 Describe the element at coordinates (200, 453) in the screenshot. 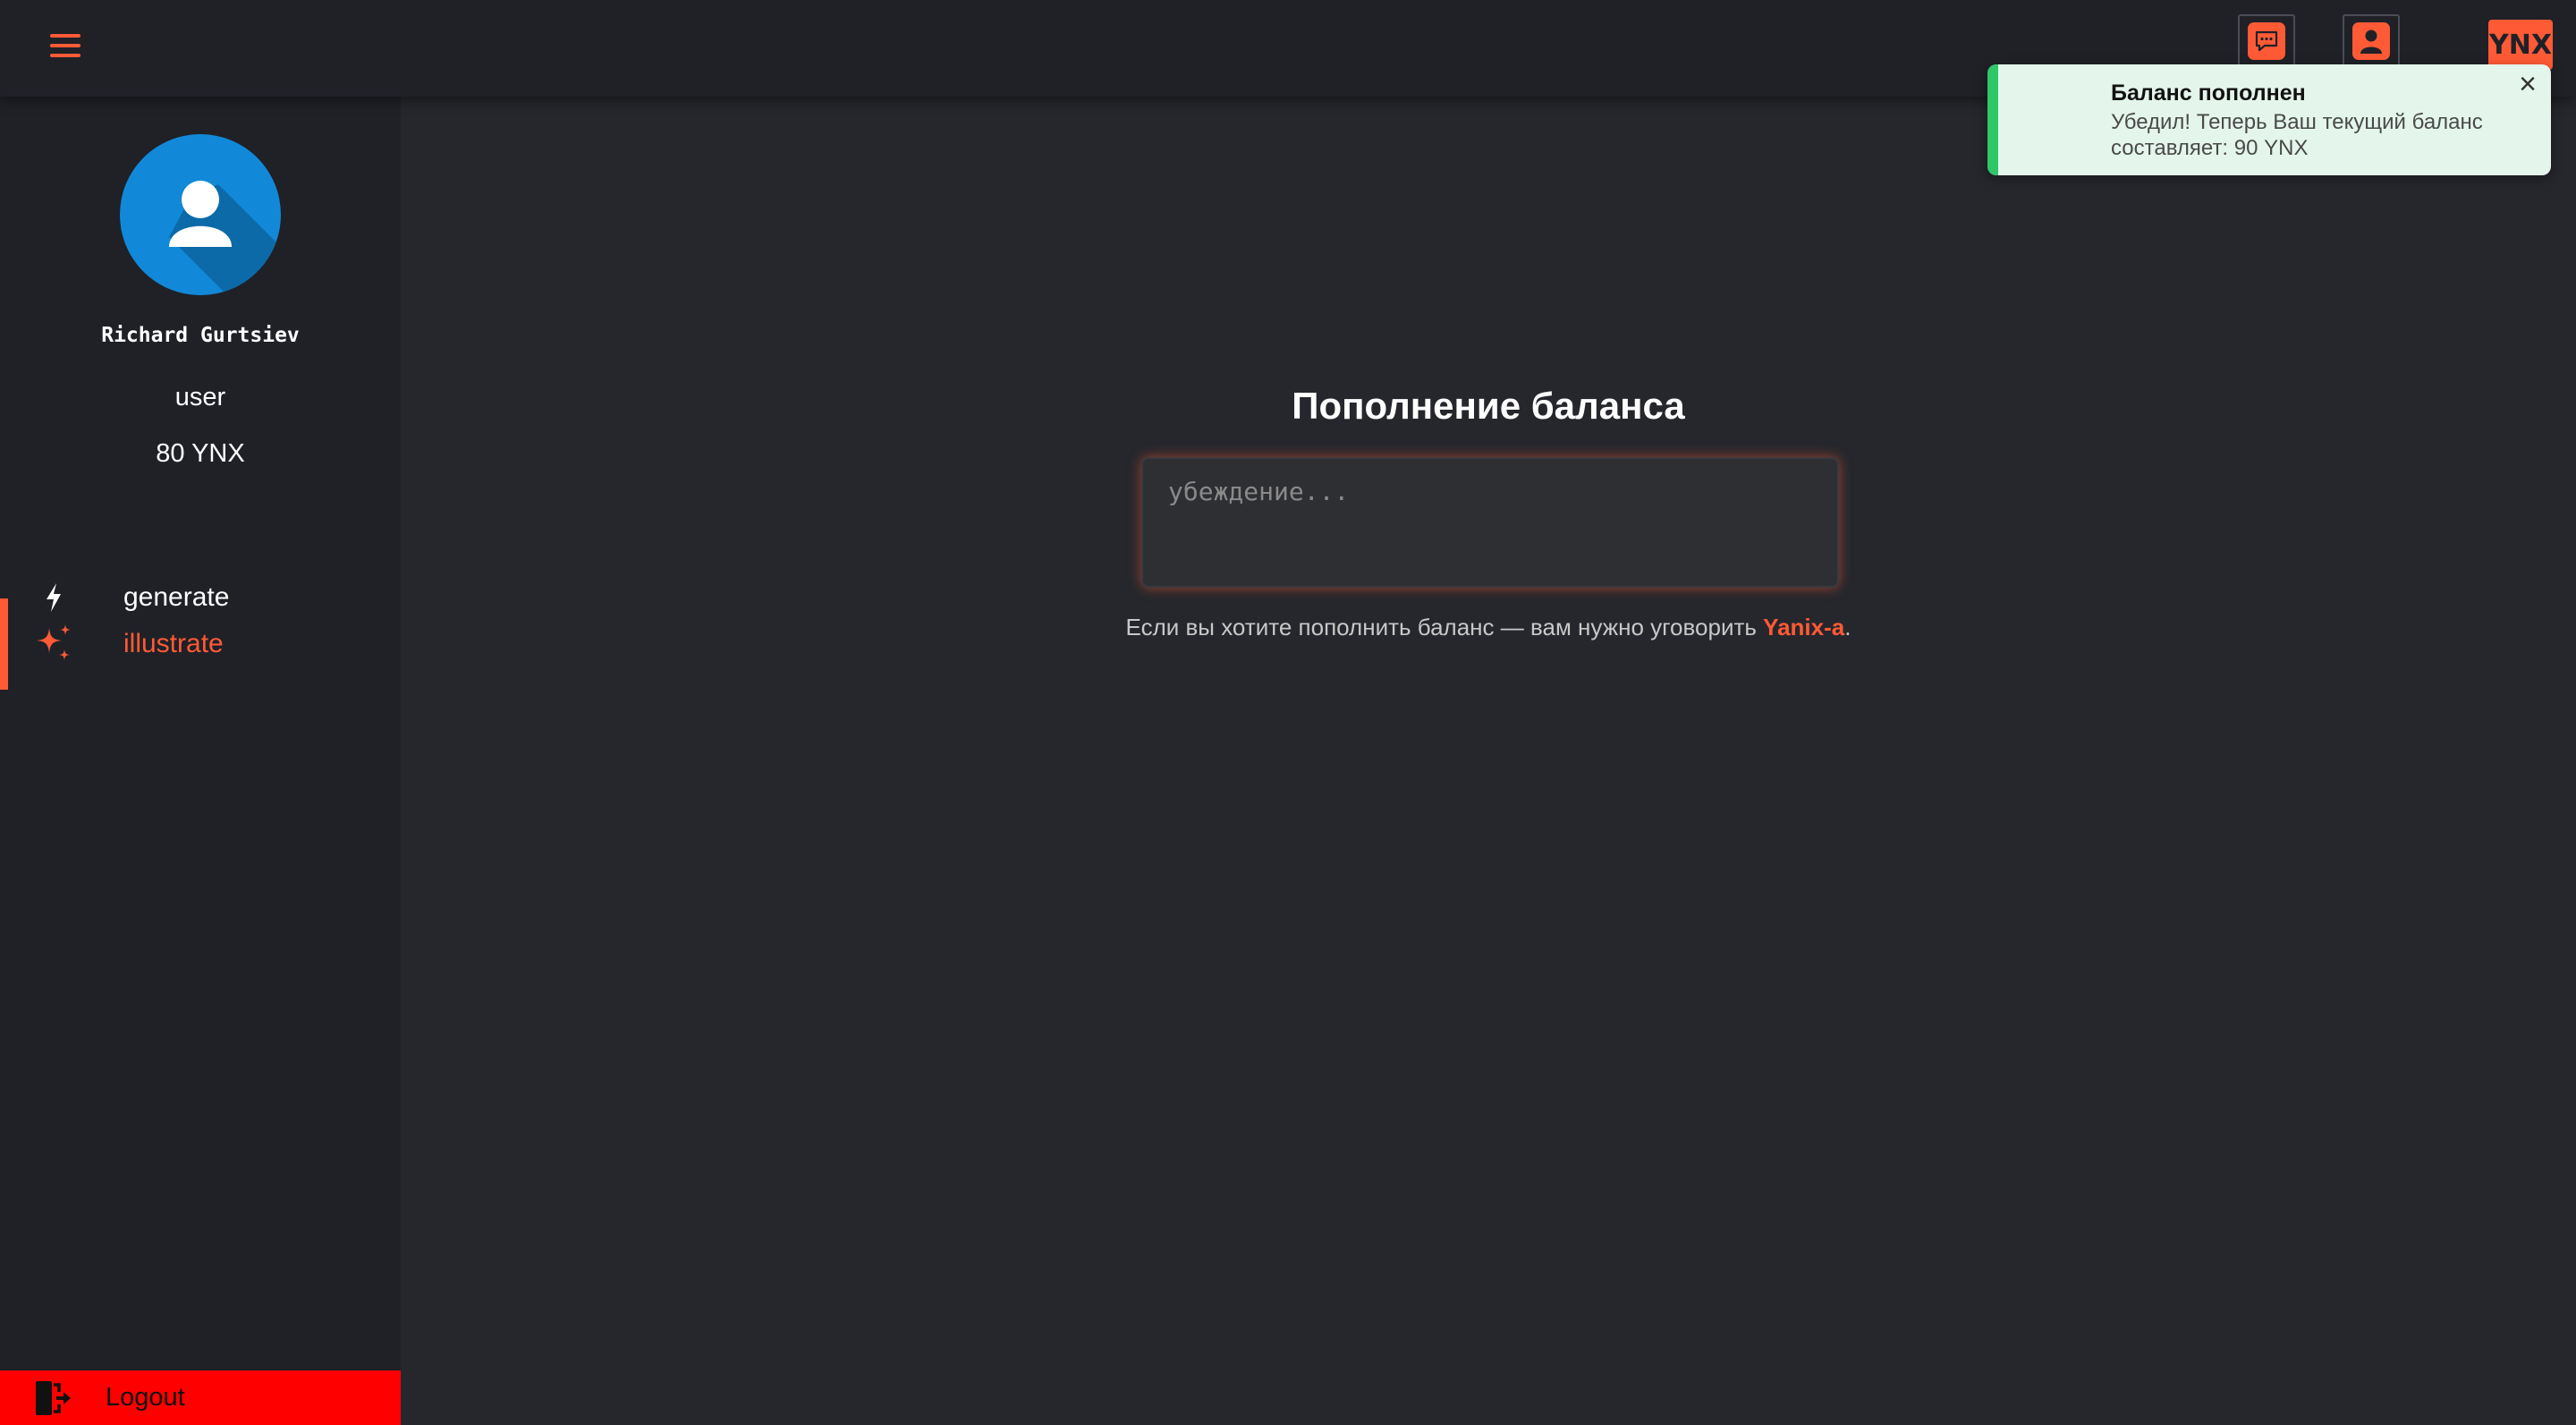

I see `user-balance: 80 YNX` at that location.